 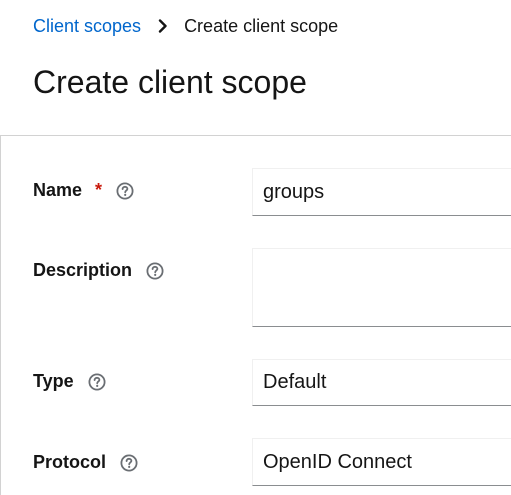 I want to click on form-row-protocol: Protocol OpenID Connect, so click(x=255, y=462).